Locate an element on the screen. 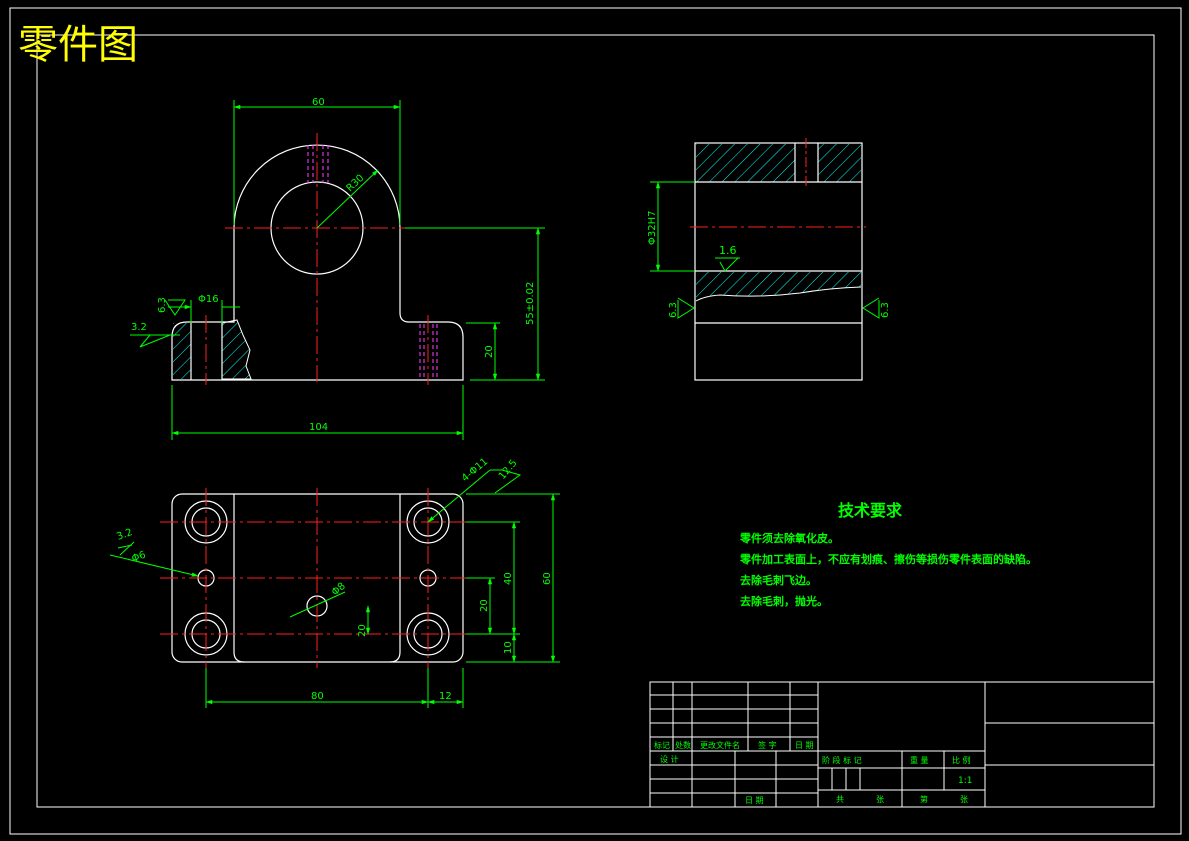 The height and width of the screenshot is (841, 1189). dim-pin-6: Φ6 is located at coordinates (138, 557).